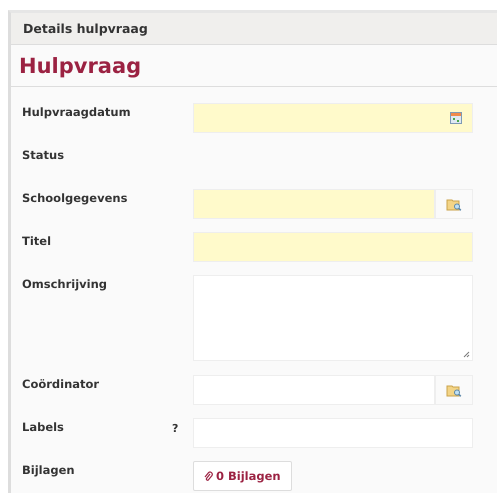  I want to click on paperclip-icon, so click(208, 476).